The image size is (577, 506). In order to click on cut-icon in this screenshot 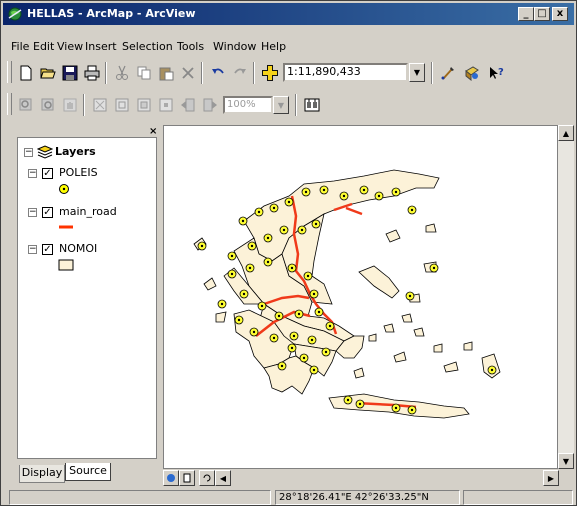, I will do `click(122, 73)`.